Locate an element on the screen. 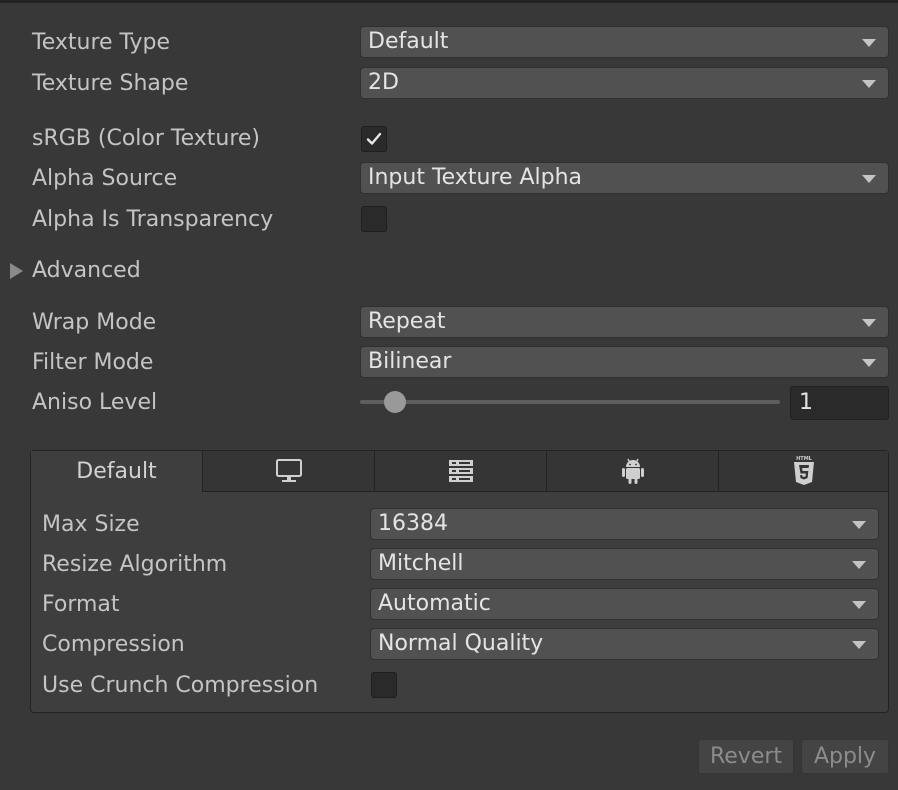  filter-mode-row: Filter Mode Bilinear is located at coordinates (449, 363).